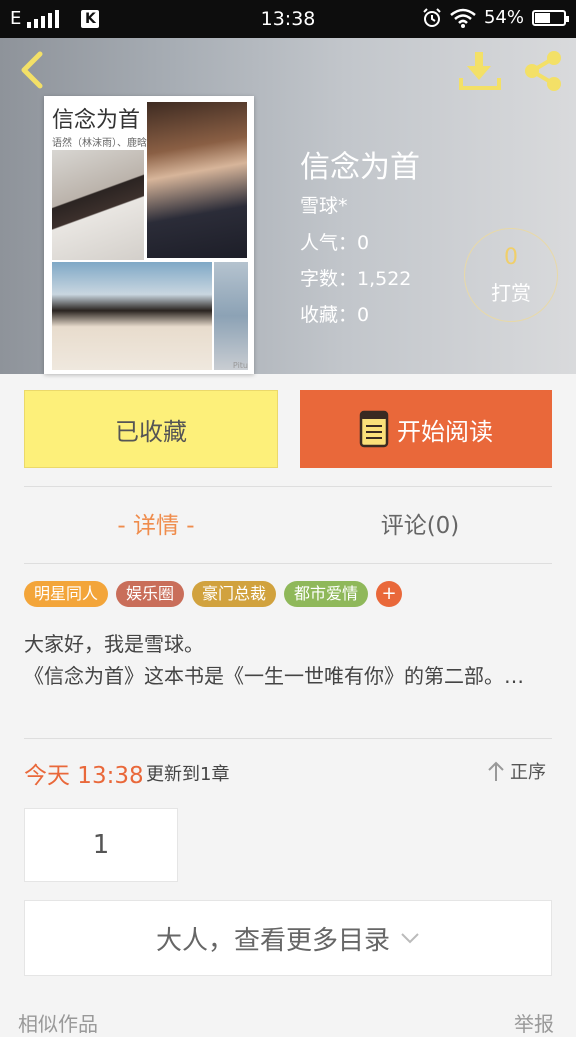 The image size is (576, 1037). Describe the element at coordinates (360, 167) in the screenshot. I see `book-title: 信念为首` at that location.